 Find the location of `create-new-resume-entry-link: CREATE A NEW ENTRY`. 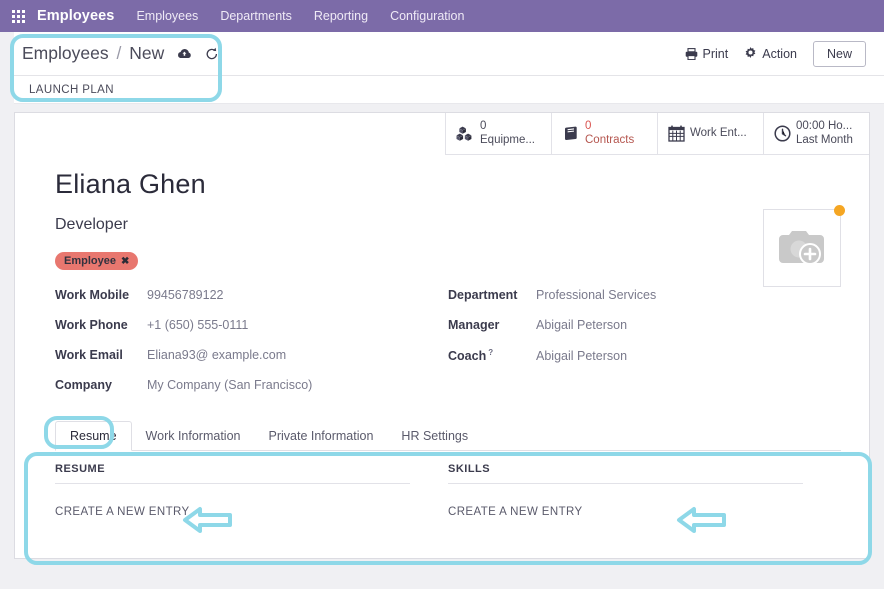

create-new-resume-entry-link: CREATE A NEW ENTRY is located at coordinates (122, 512).